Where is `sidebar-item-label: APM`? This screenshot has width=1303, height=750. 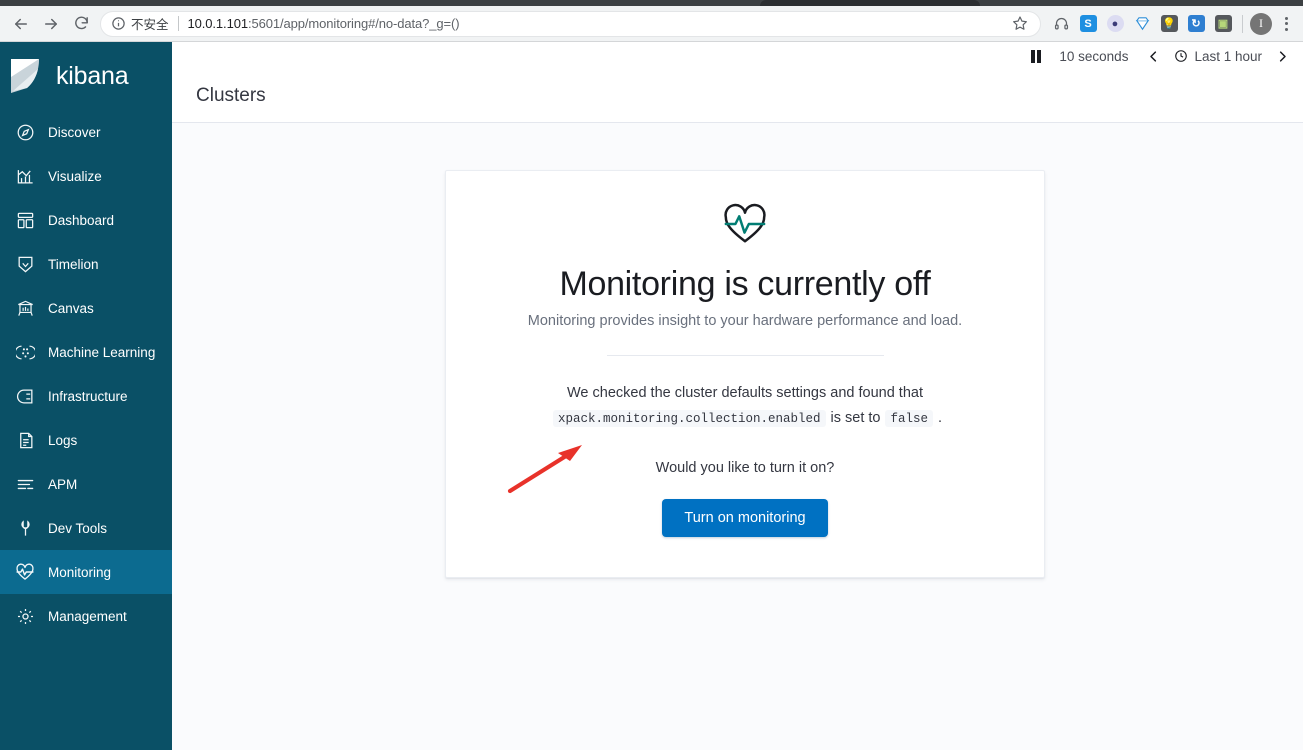
sidebar-item-label: APM is located at coordinates (63, 484).